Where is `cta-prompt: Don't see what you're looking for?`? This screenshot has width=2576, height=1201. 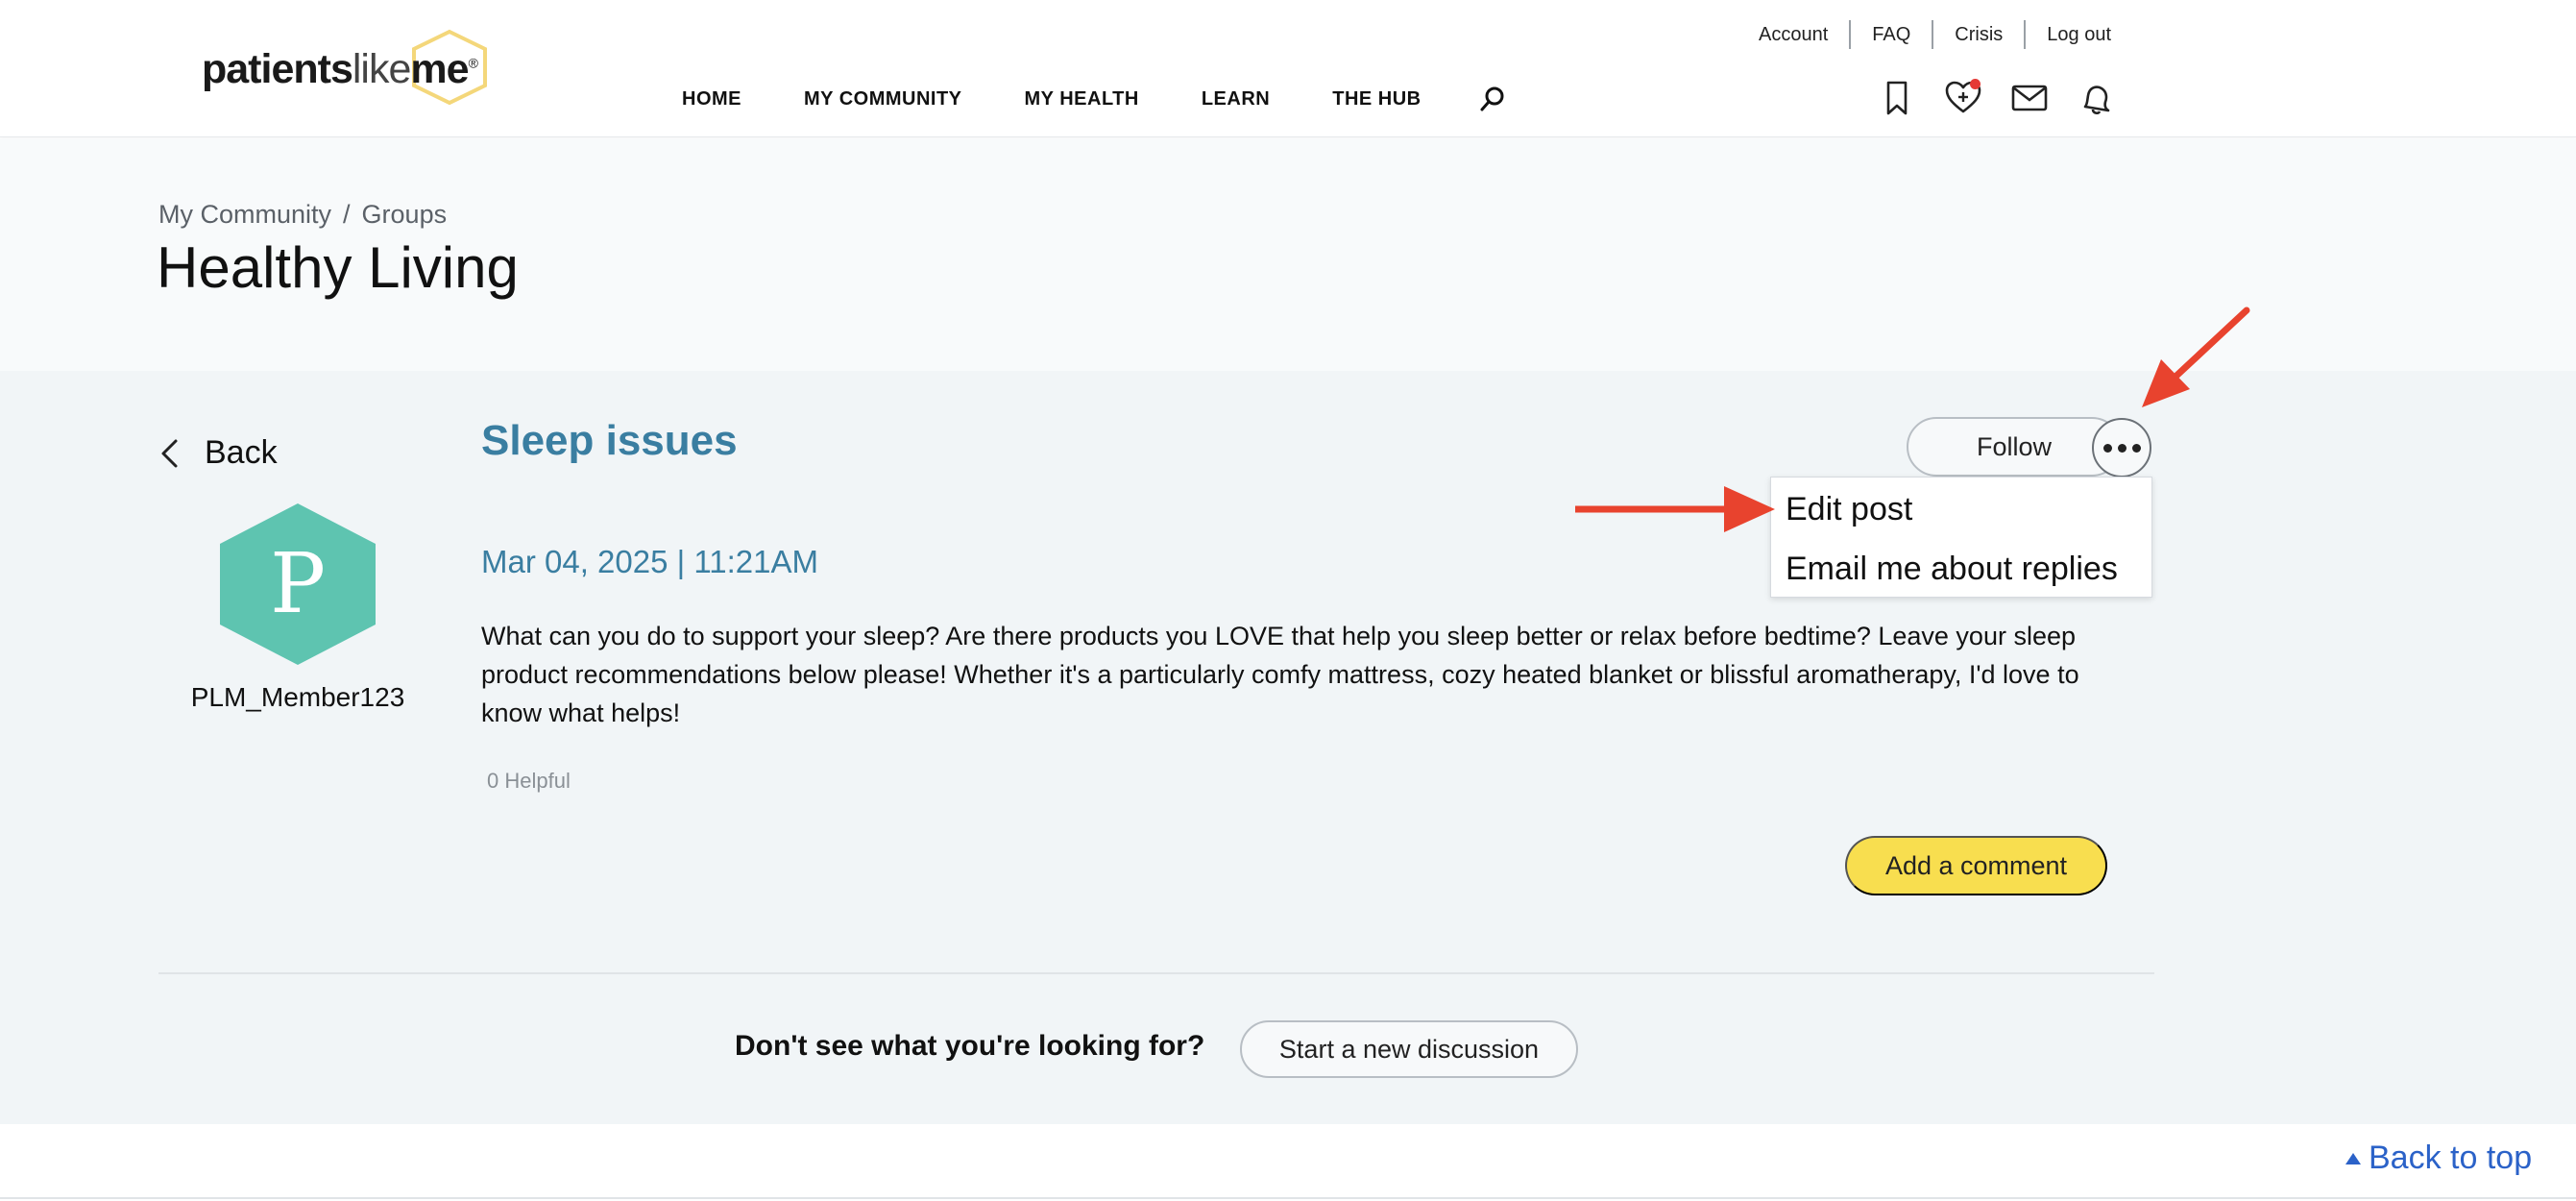
cta-prompt: Don't see what you're looking for? is located at coordinates (970, 1046).